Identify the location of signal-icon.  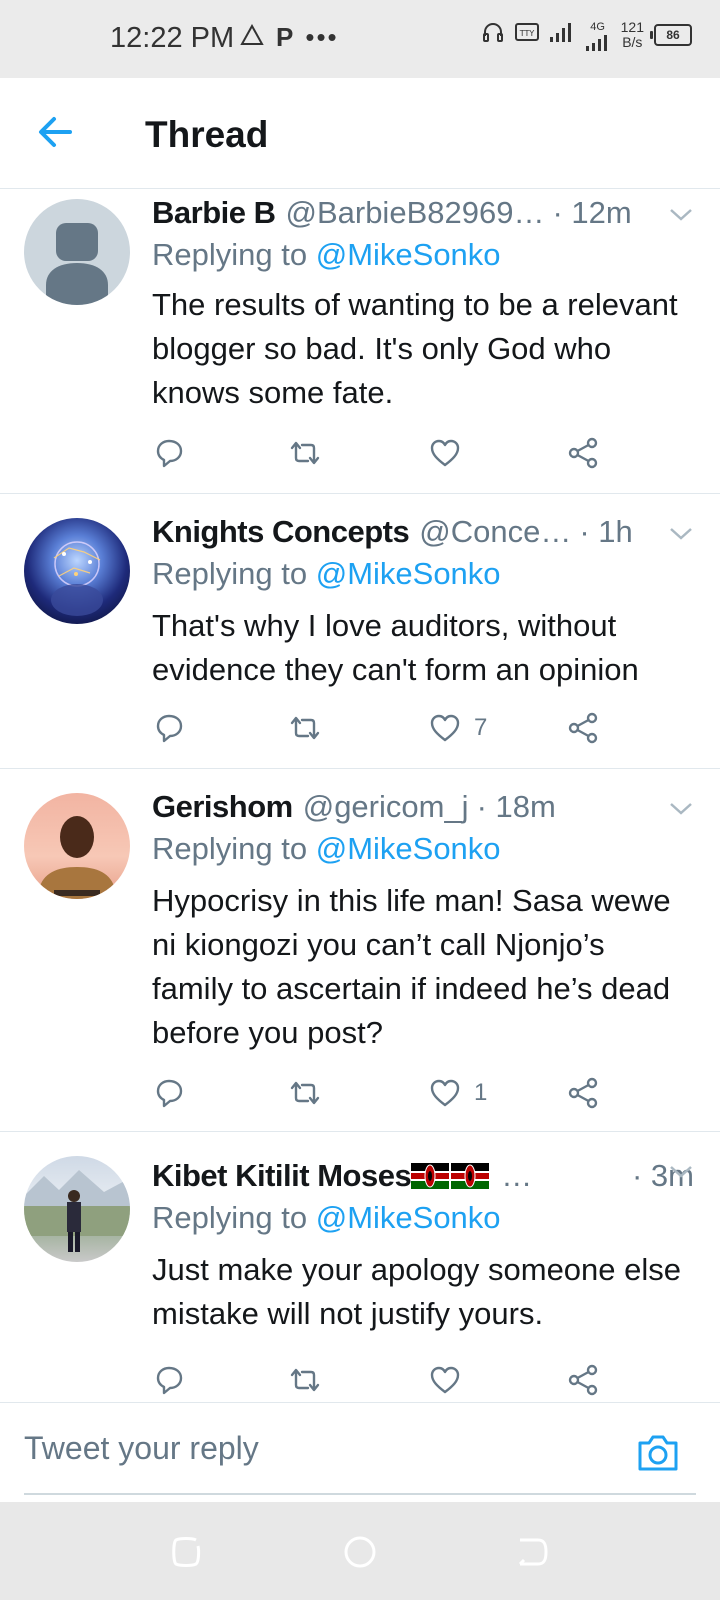
(562, 34).